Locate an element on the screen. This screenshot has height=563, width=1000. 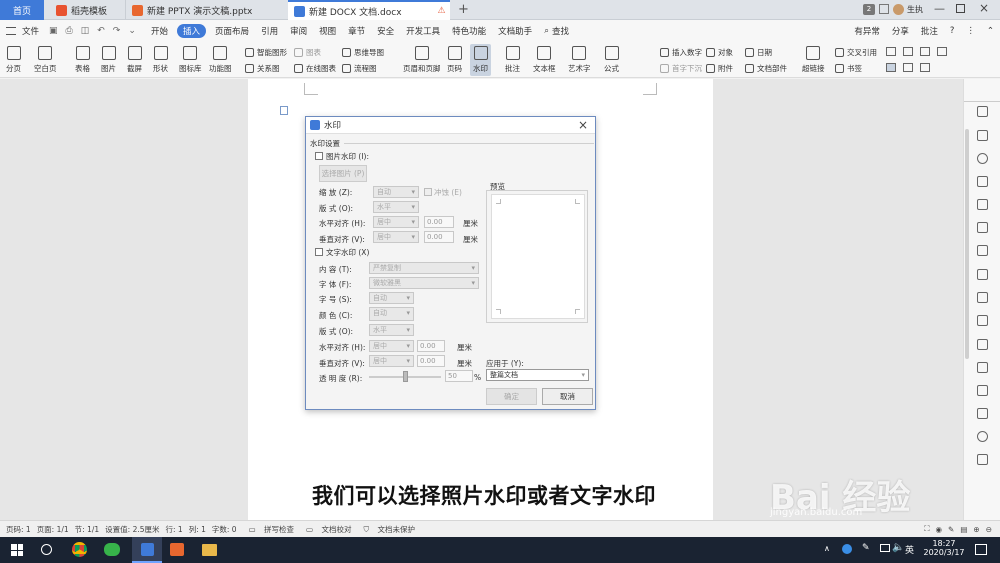
text-watermark-checkbox is located at coordinates (319, 252).